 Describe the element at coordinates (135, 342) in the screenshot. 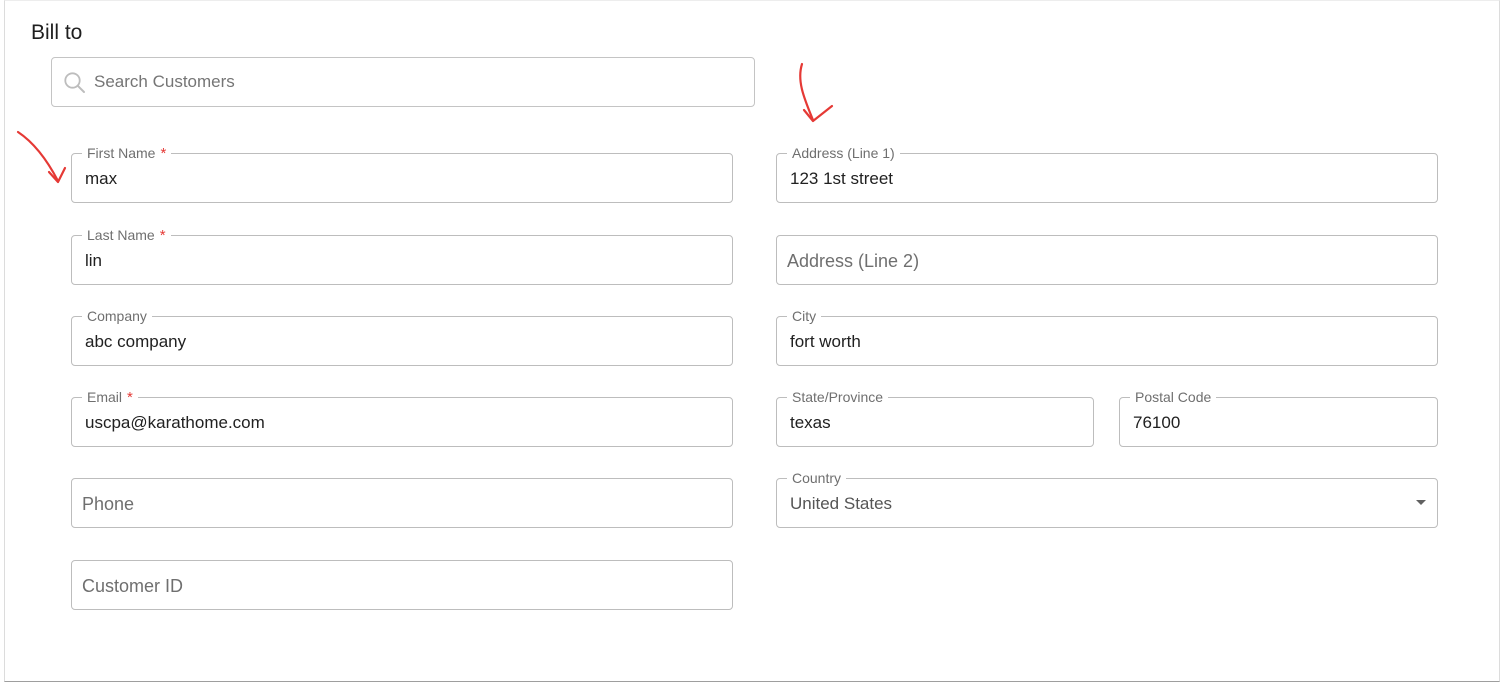

I see `company-value: abc company` at that location.